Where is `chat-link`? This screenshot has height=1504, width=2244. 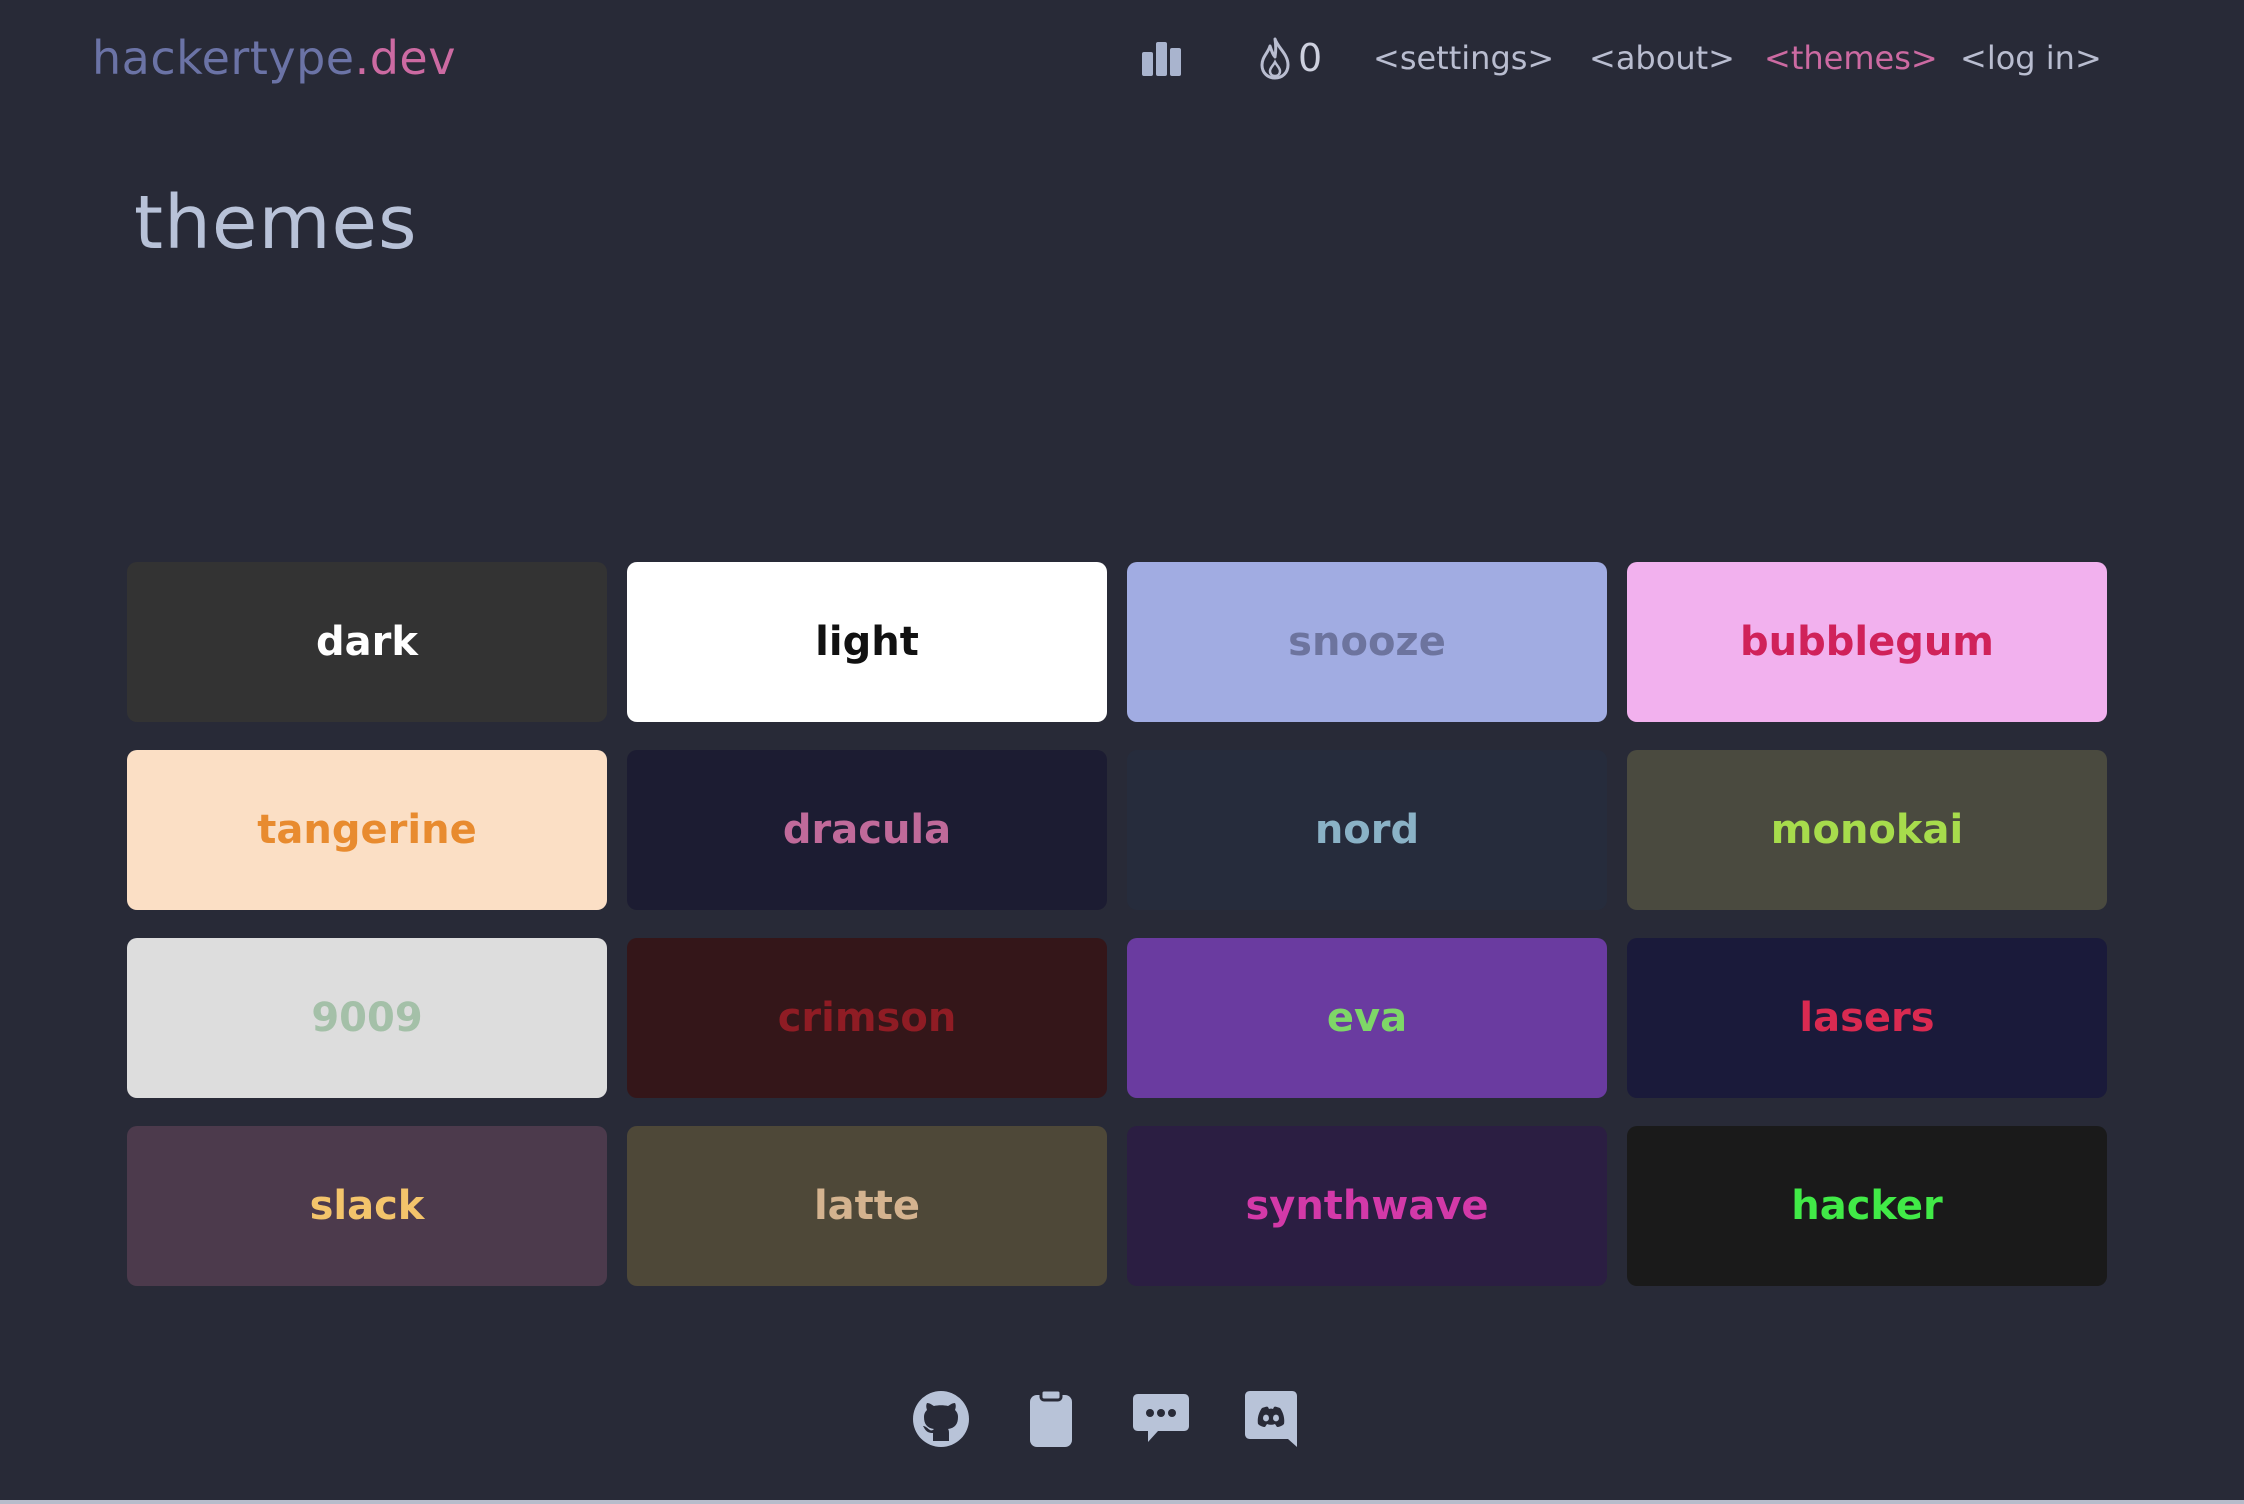 chat-link is located at coordinates (1161, 1419).